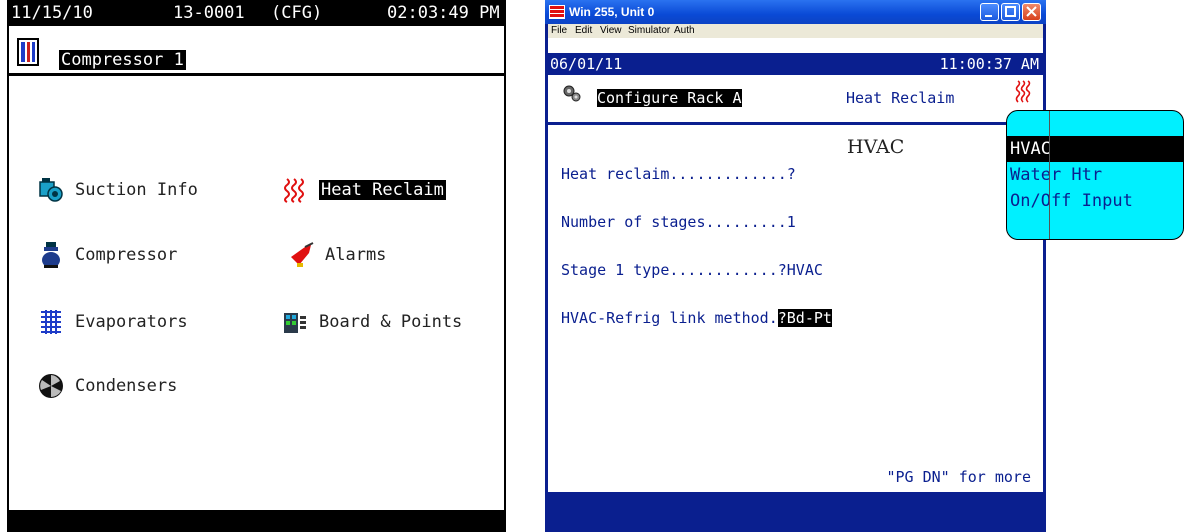 The image size is (1188, 532). I want to click on menu-label: Suction Info, so click(136, 190).